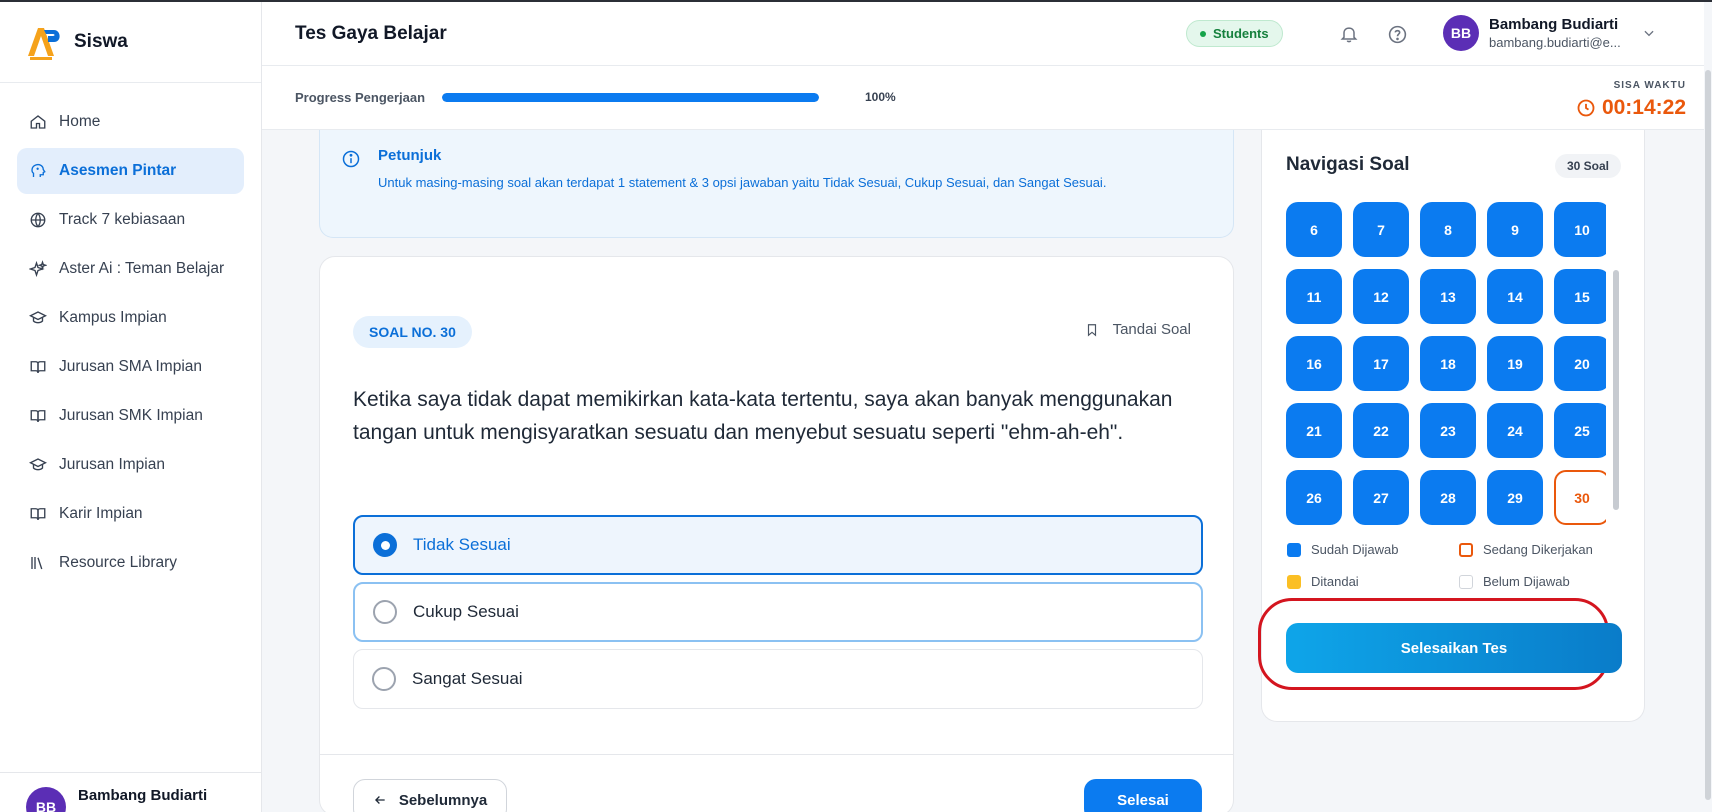 This screenshot has height=812, width=1712. I want to click on answer-option-sangat-sesuai: Sangat Sesuai, so click(778, 679).